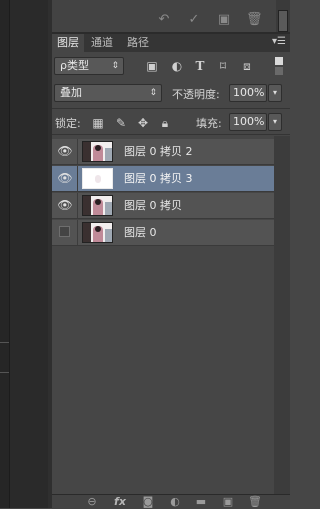 The width and height of the screenshot is (320, 509). I want to click on history-panel-toolbar: ↶ ✓ ▣ 🗑, so click(164, 16).